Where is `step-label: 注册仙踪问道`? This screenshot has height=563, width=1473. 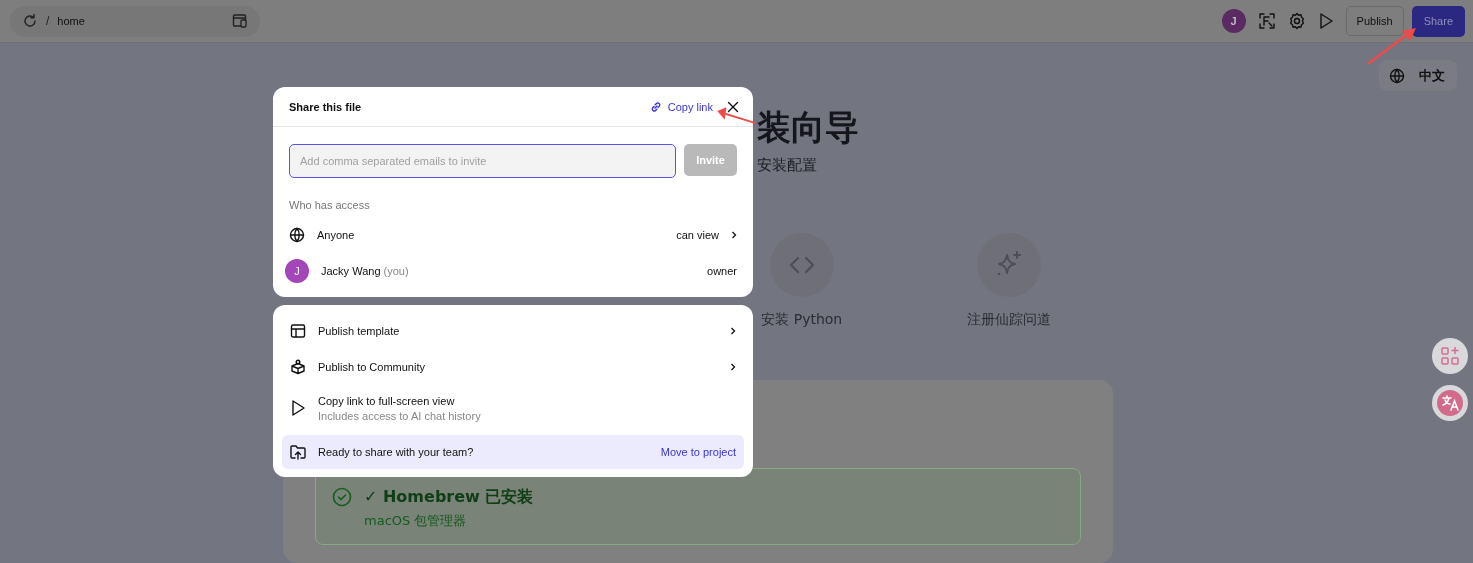 step-label: 注册仙踪问道 is located at coordinates (1009, 320).